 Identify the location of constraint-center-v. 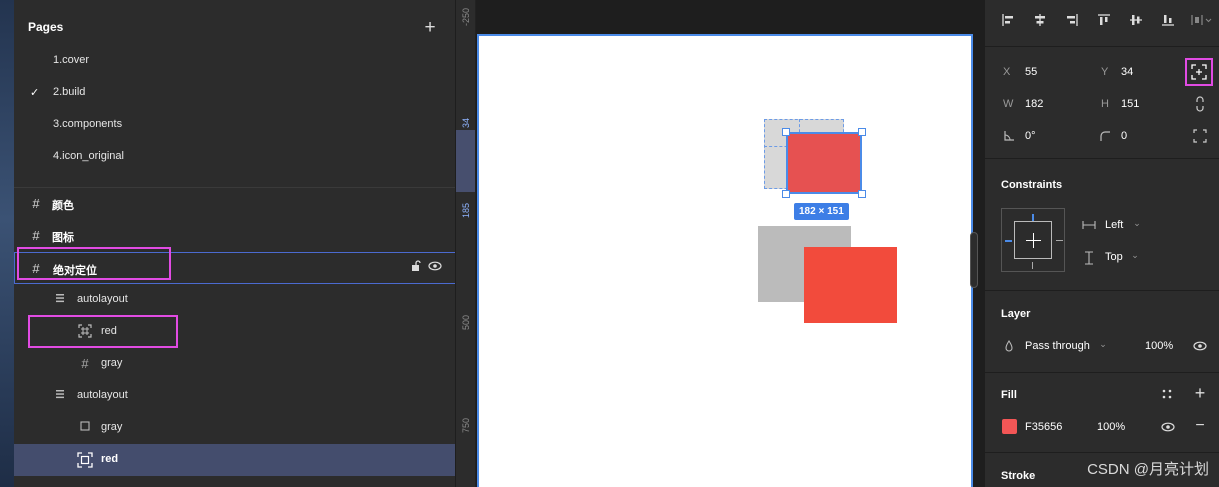
(1033, 240).